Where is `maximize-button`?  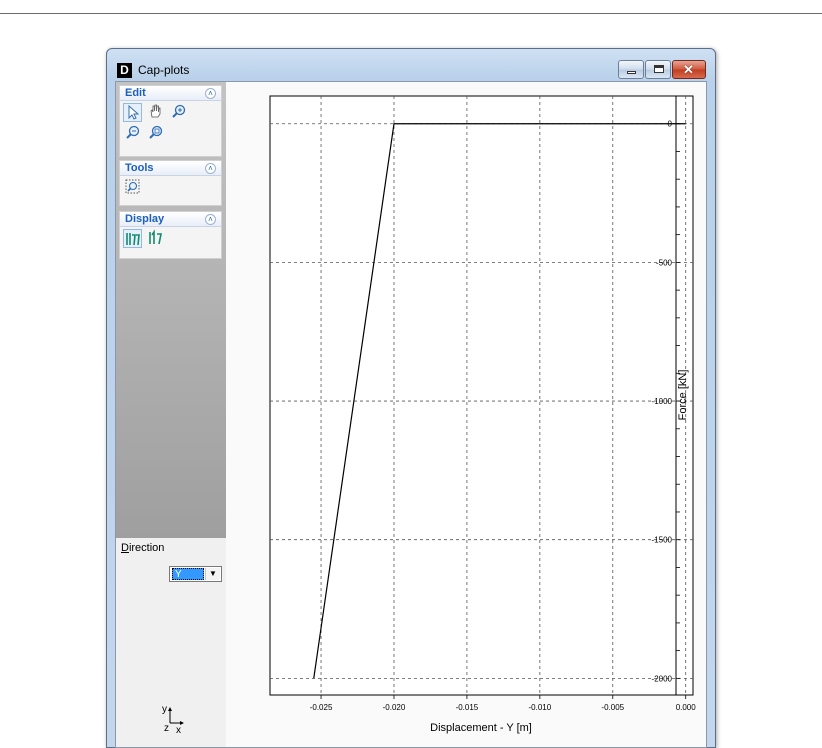 maximize-button is located at coordinates (658, 69).